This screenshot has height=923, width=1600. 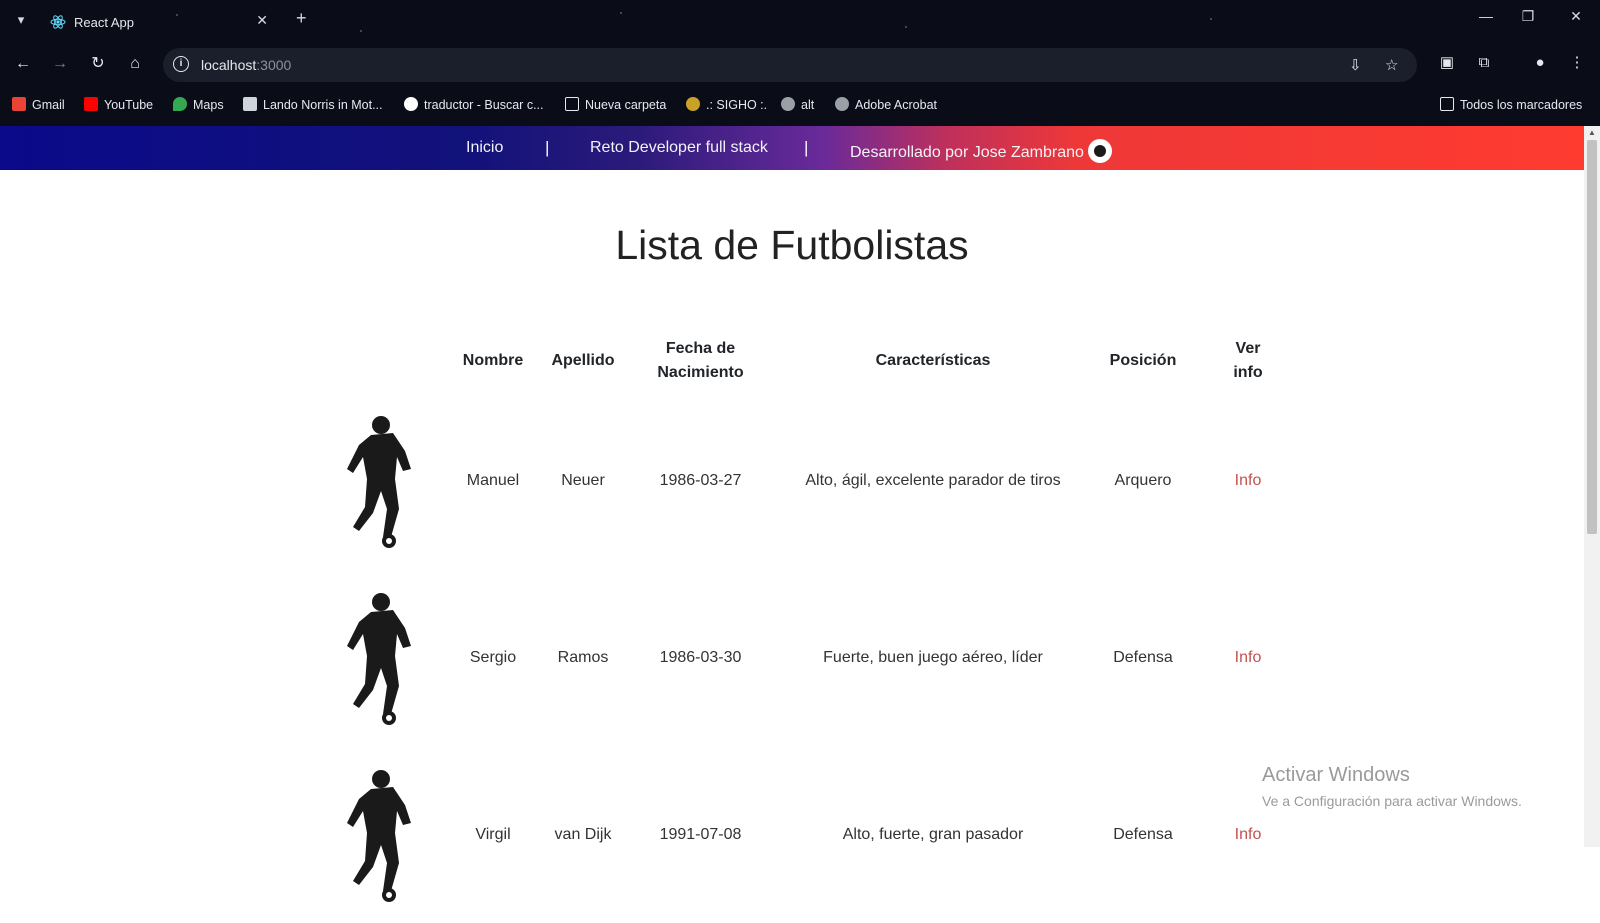 What do you see at coordinates (181, 64) in the screenshot?
I see `site-info-icon: i` at bounding box center [181, 64].